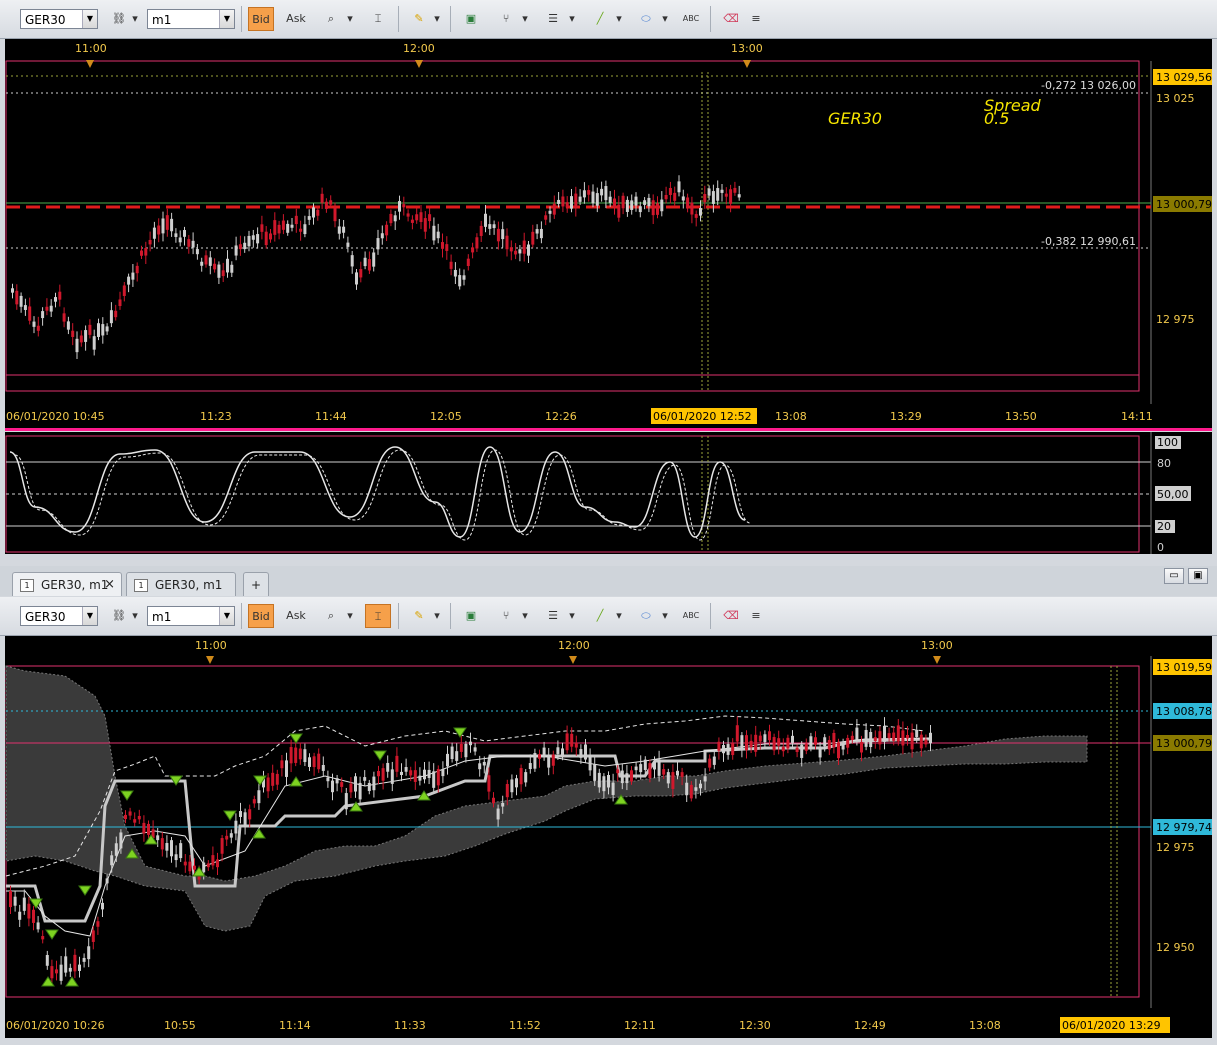 This screenshot has height=1045, width=1217. What do you see at coordinates (608, 429) in the screenshot?
I see `panel-divider` at bounding box center [608, 429].